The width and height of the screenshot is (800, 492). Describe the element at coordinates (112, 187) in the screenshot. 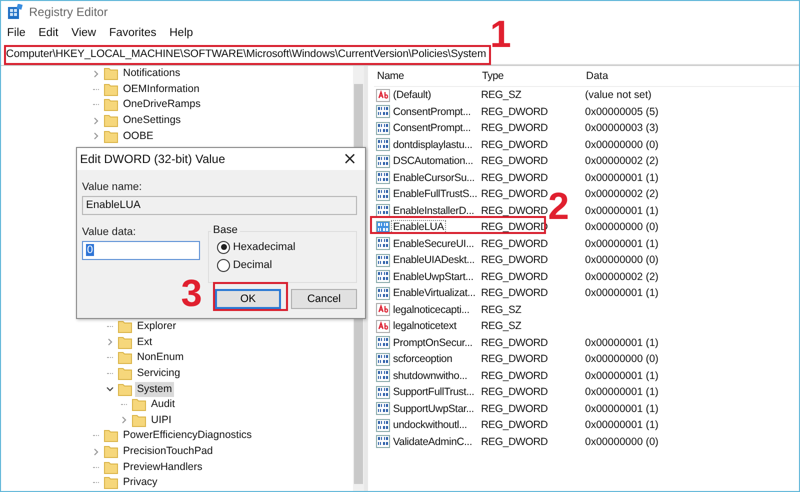

I see `field-label: Value name:` at that location.